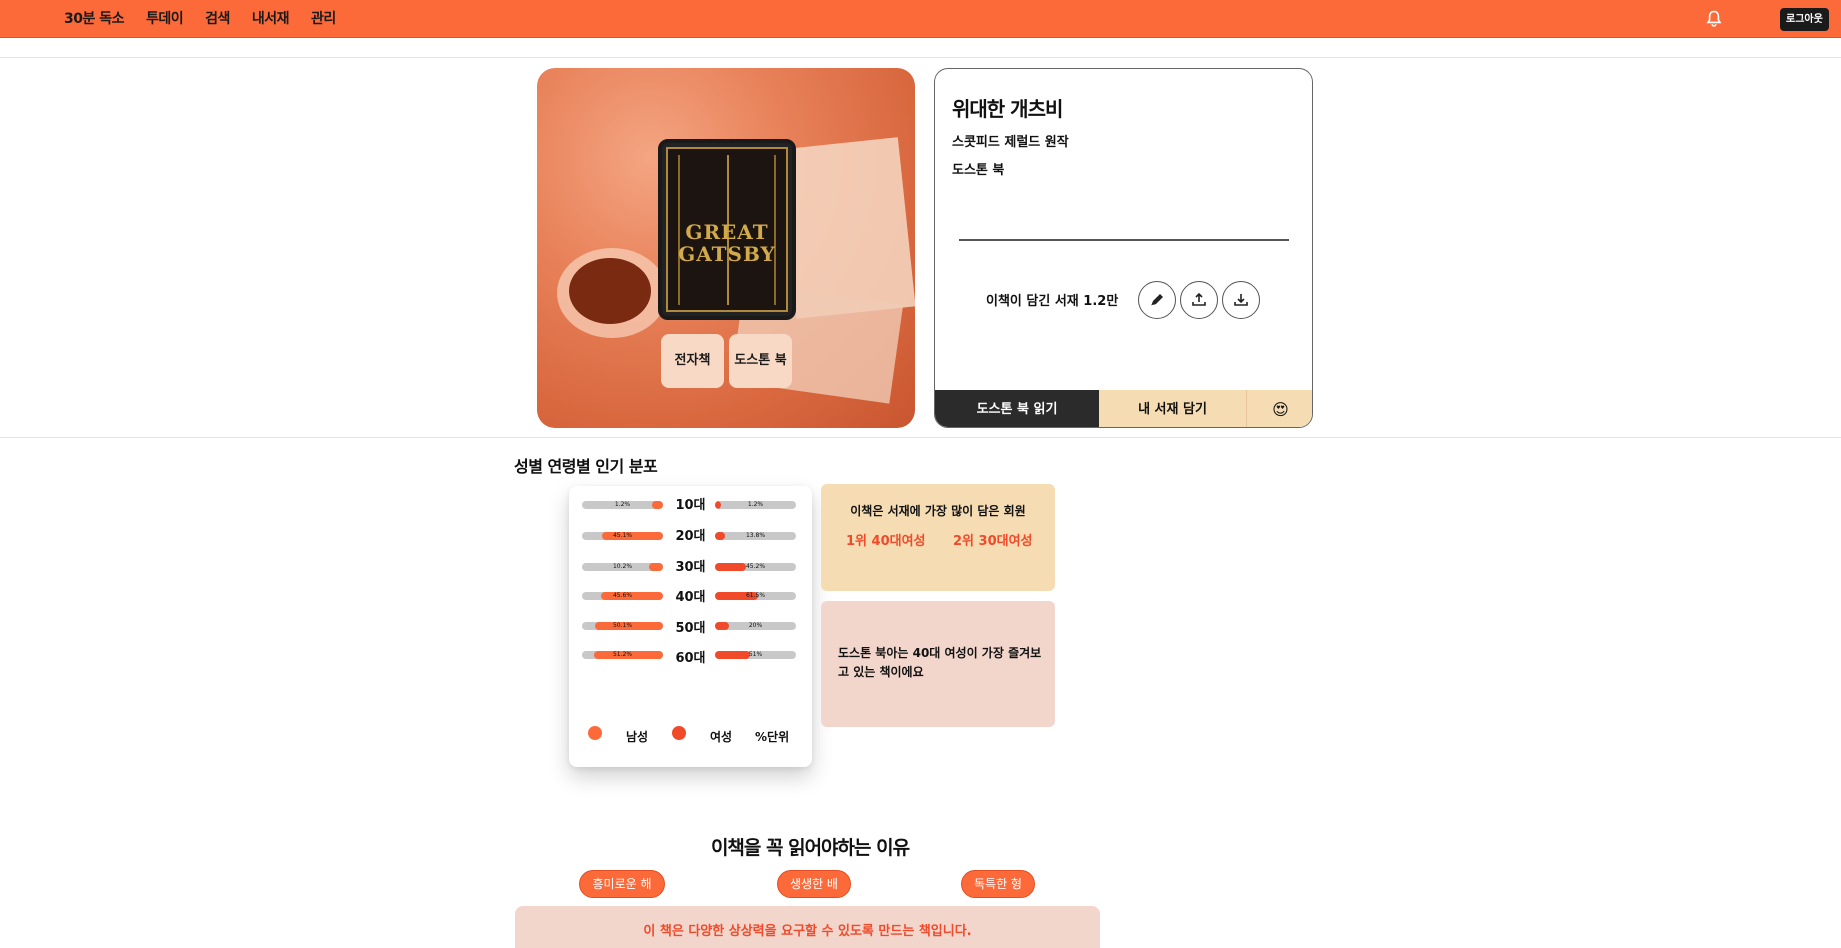 Image resolution: width=1841 pixels, height=948 pixels. I want to click on female-bar-value: 1.2%, so click(755, 504).